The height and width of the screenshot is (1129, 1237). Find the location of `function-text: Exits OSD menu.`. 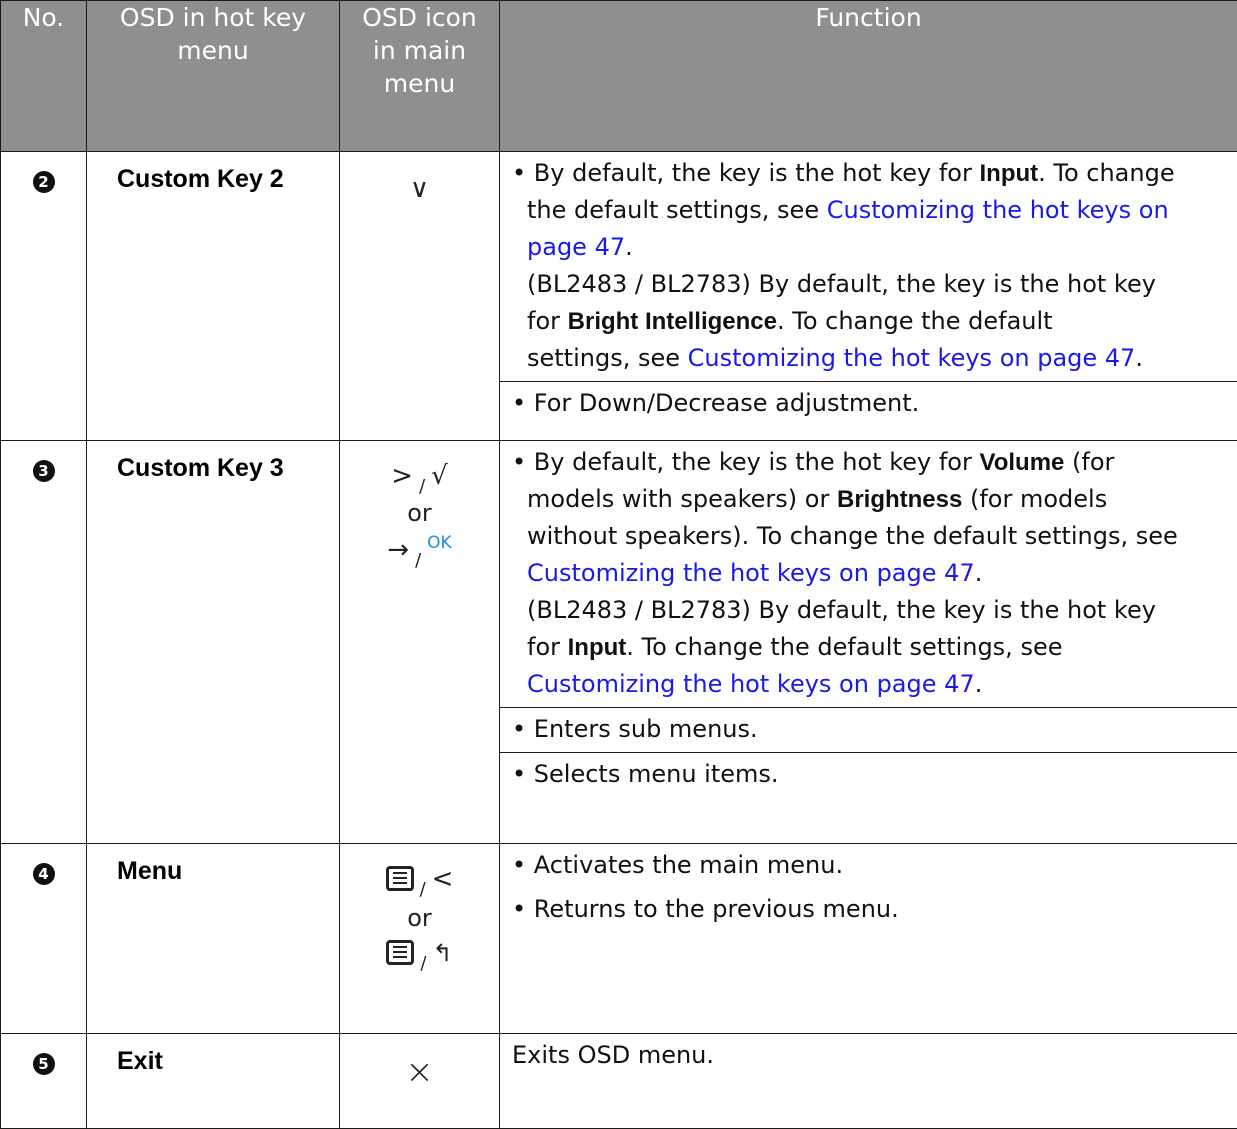

function-text: Exits OSD menu. is located at coordinates (868, 1054).